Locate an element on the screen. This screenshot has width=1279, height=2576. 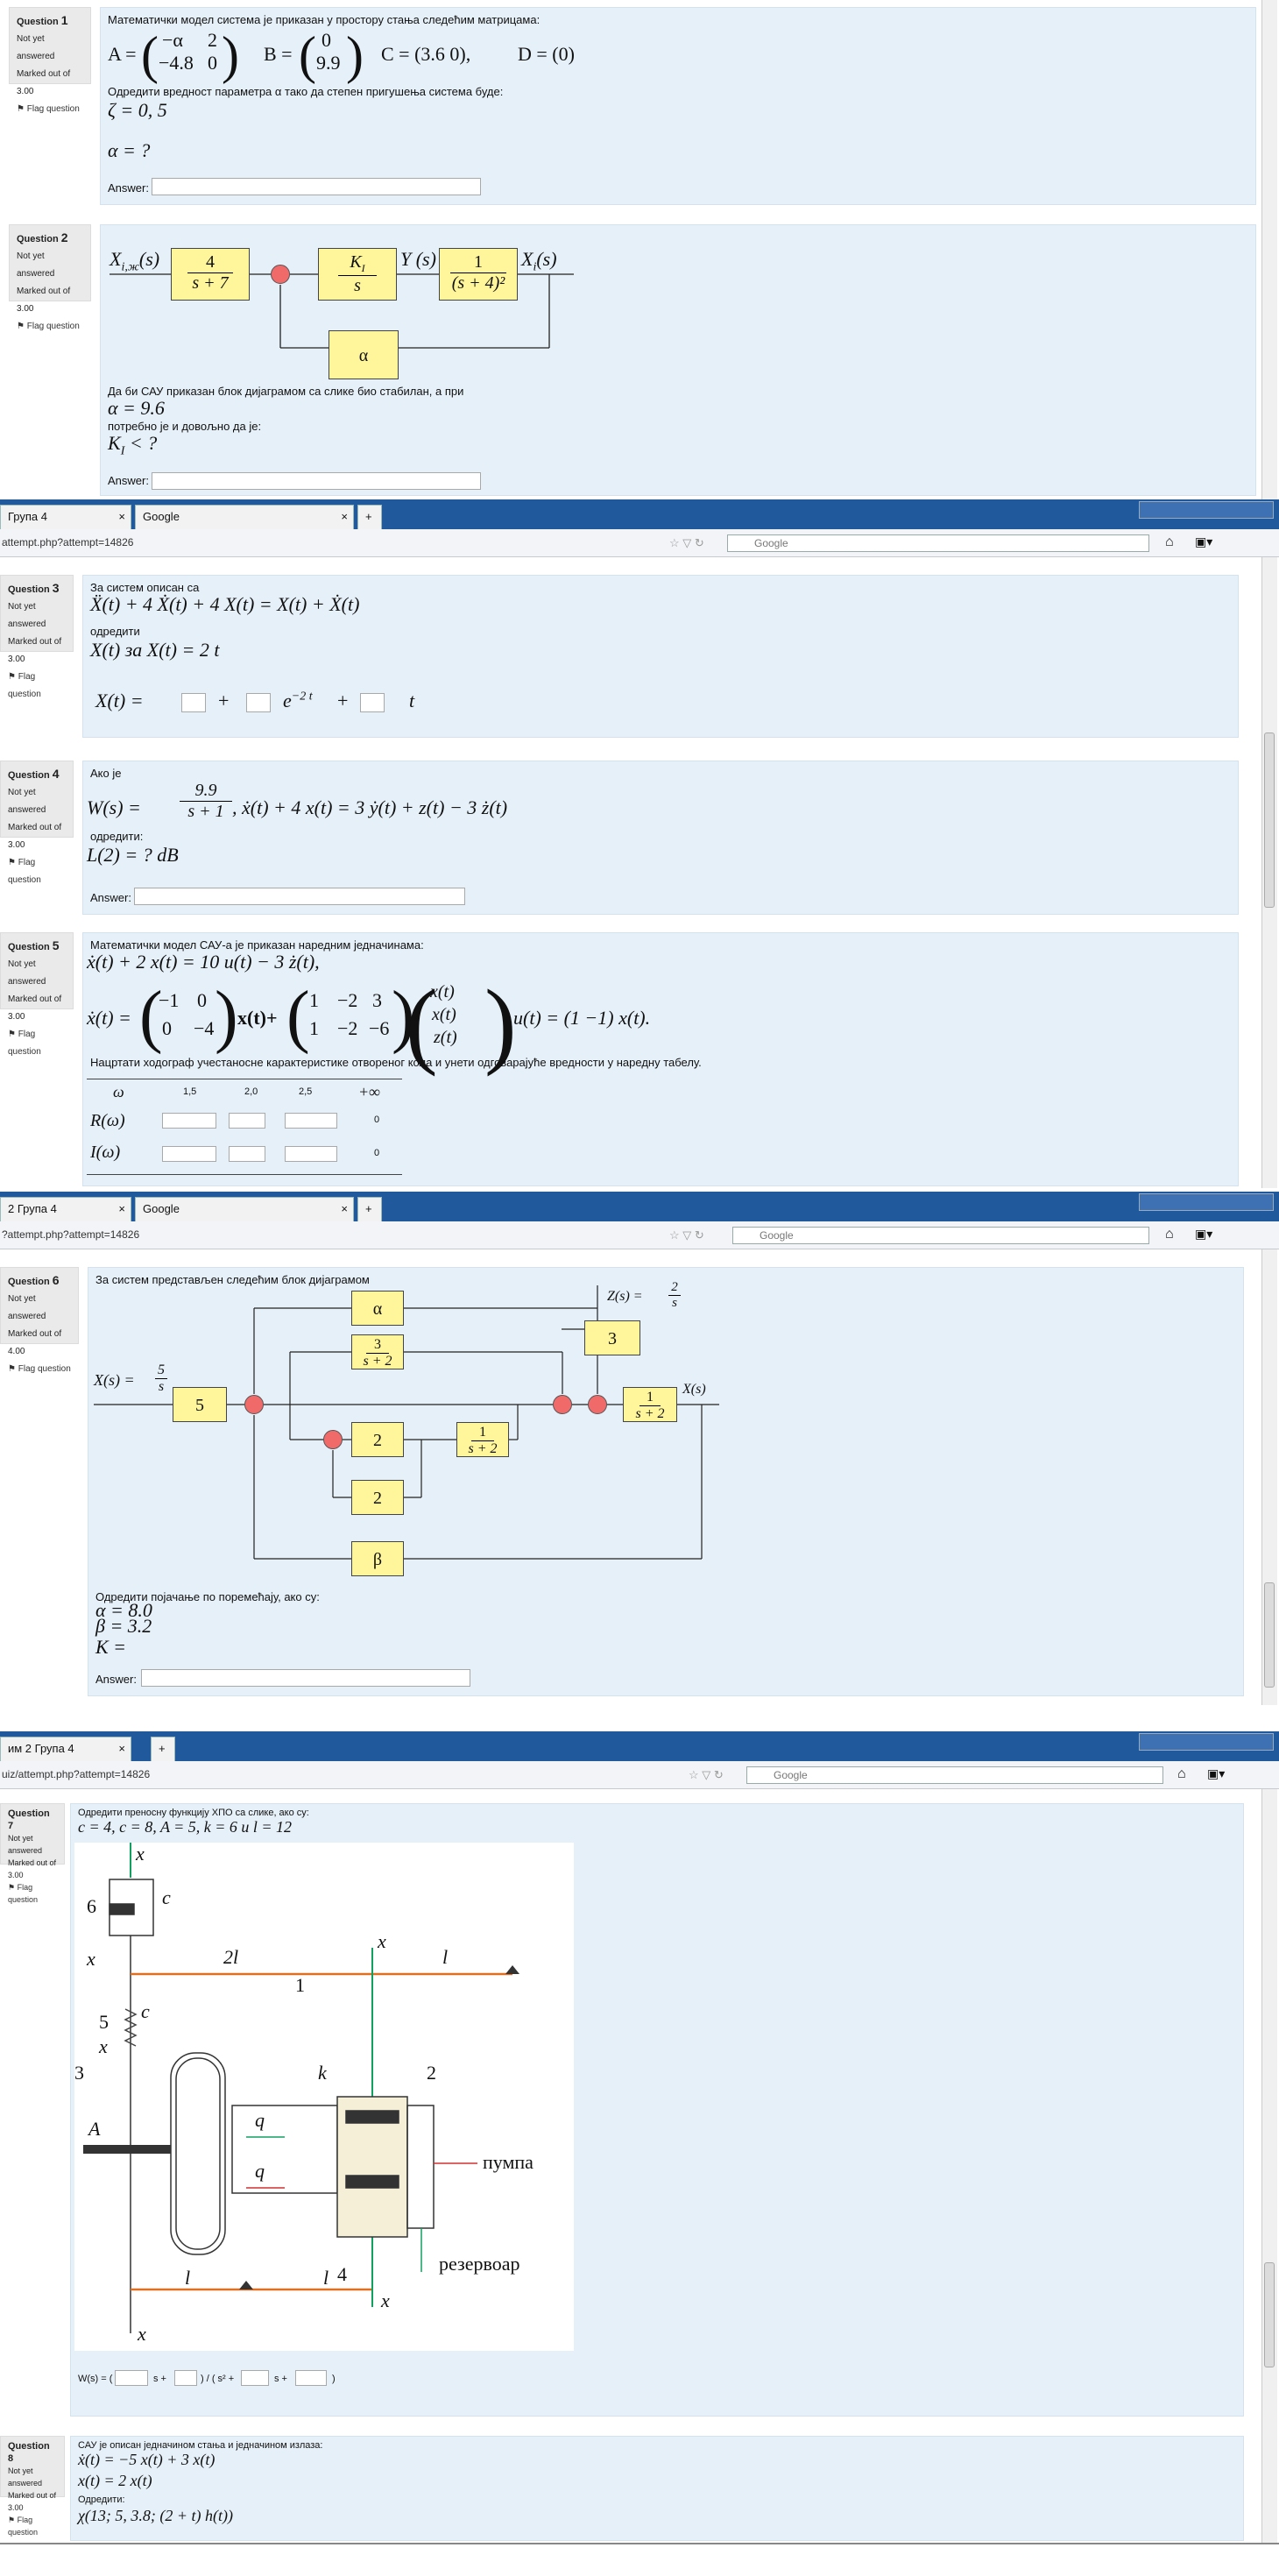
vec: z(t) is located at coordinates (445, 1037).